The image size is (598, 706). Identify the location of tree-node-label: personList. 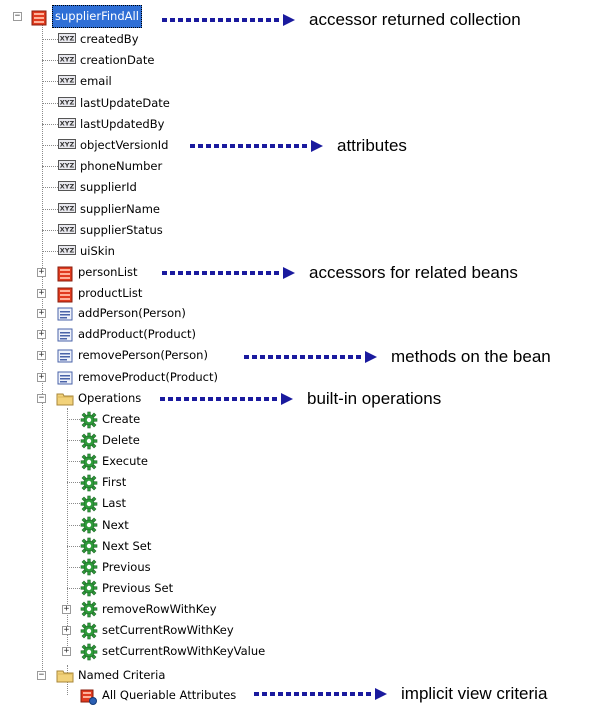
(108, 272).